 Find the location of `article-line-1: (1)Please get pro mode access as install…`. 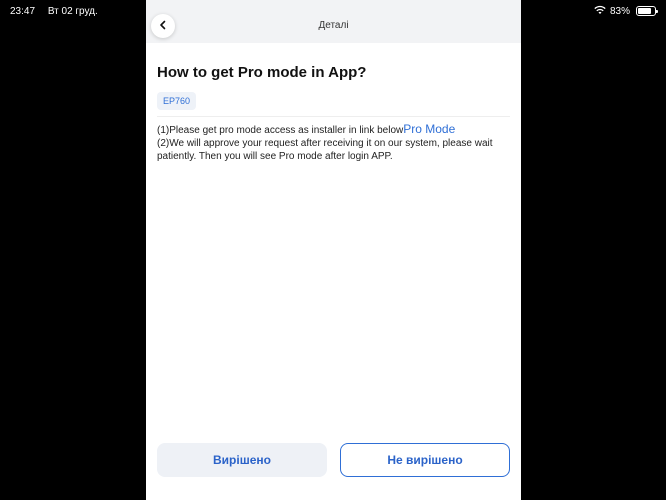

article-line-1: (1)Please get pro mode access as install… is located at coordinates (333, 130).